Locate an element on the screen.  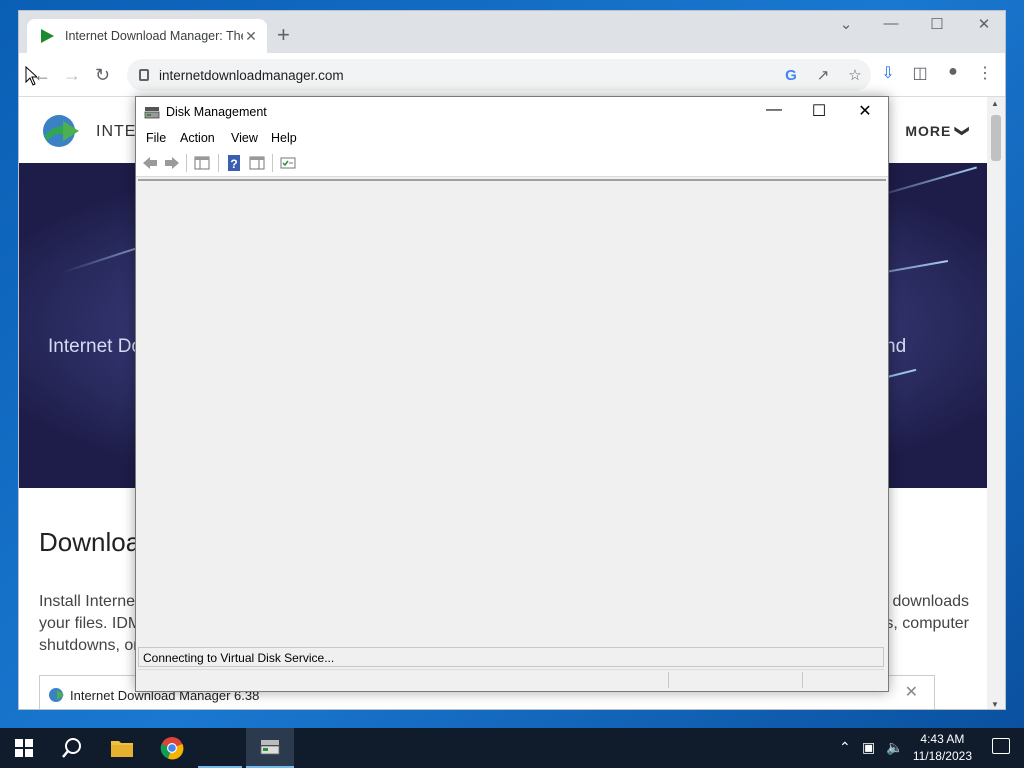
idm-logo-icon is located at coordinates (60, 131).